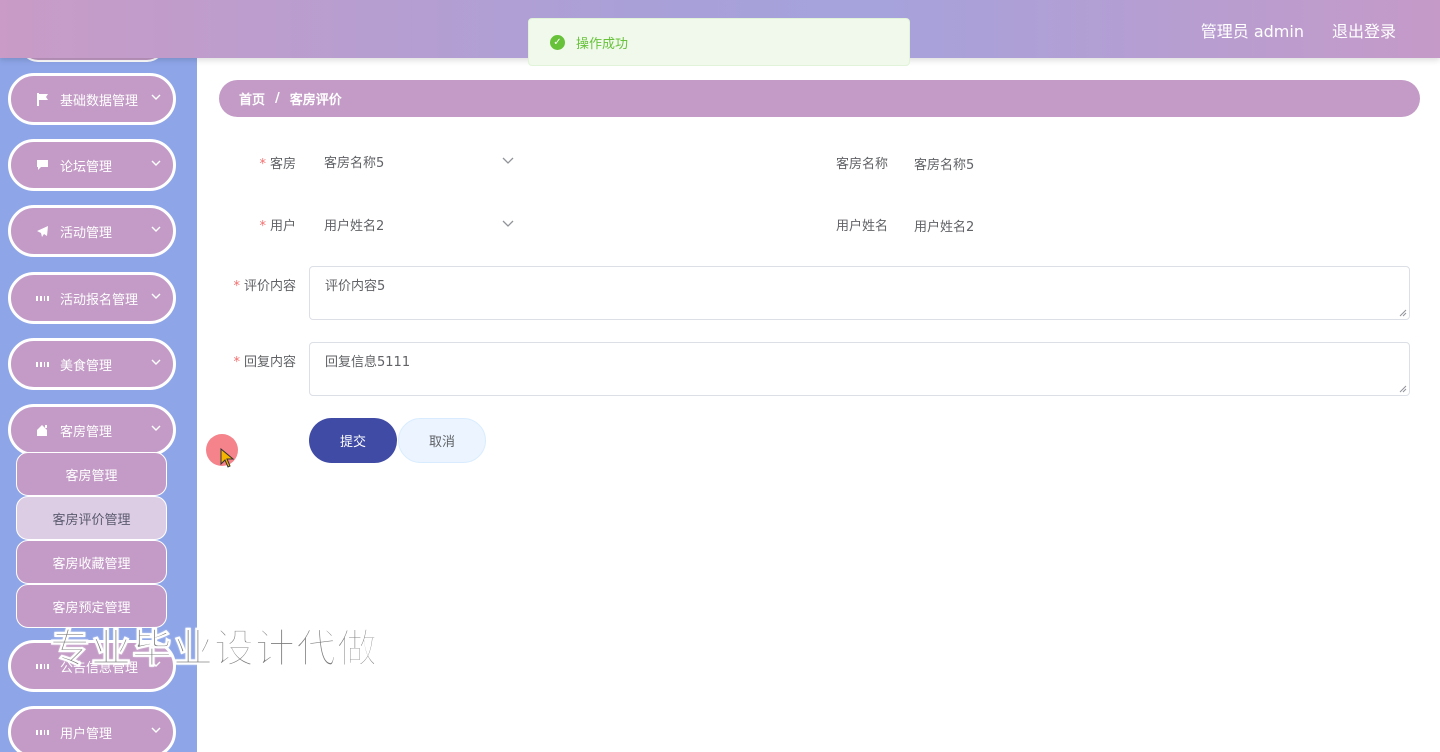 Image resolution: width=1440 pixels, height=752 pixels. I want to click on breadcrumb-current: 客房评价, so click(315, 100).